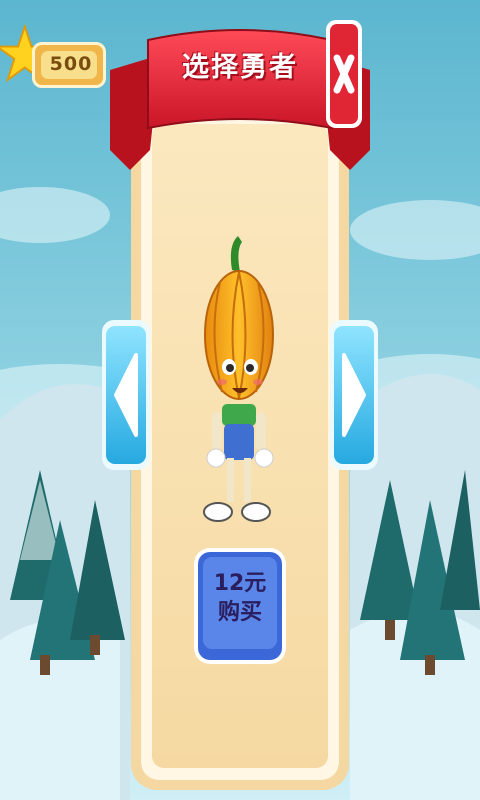  I want to click on page-title: 选择勇者, so click(240, 67).